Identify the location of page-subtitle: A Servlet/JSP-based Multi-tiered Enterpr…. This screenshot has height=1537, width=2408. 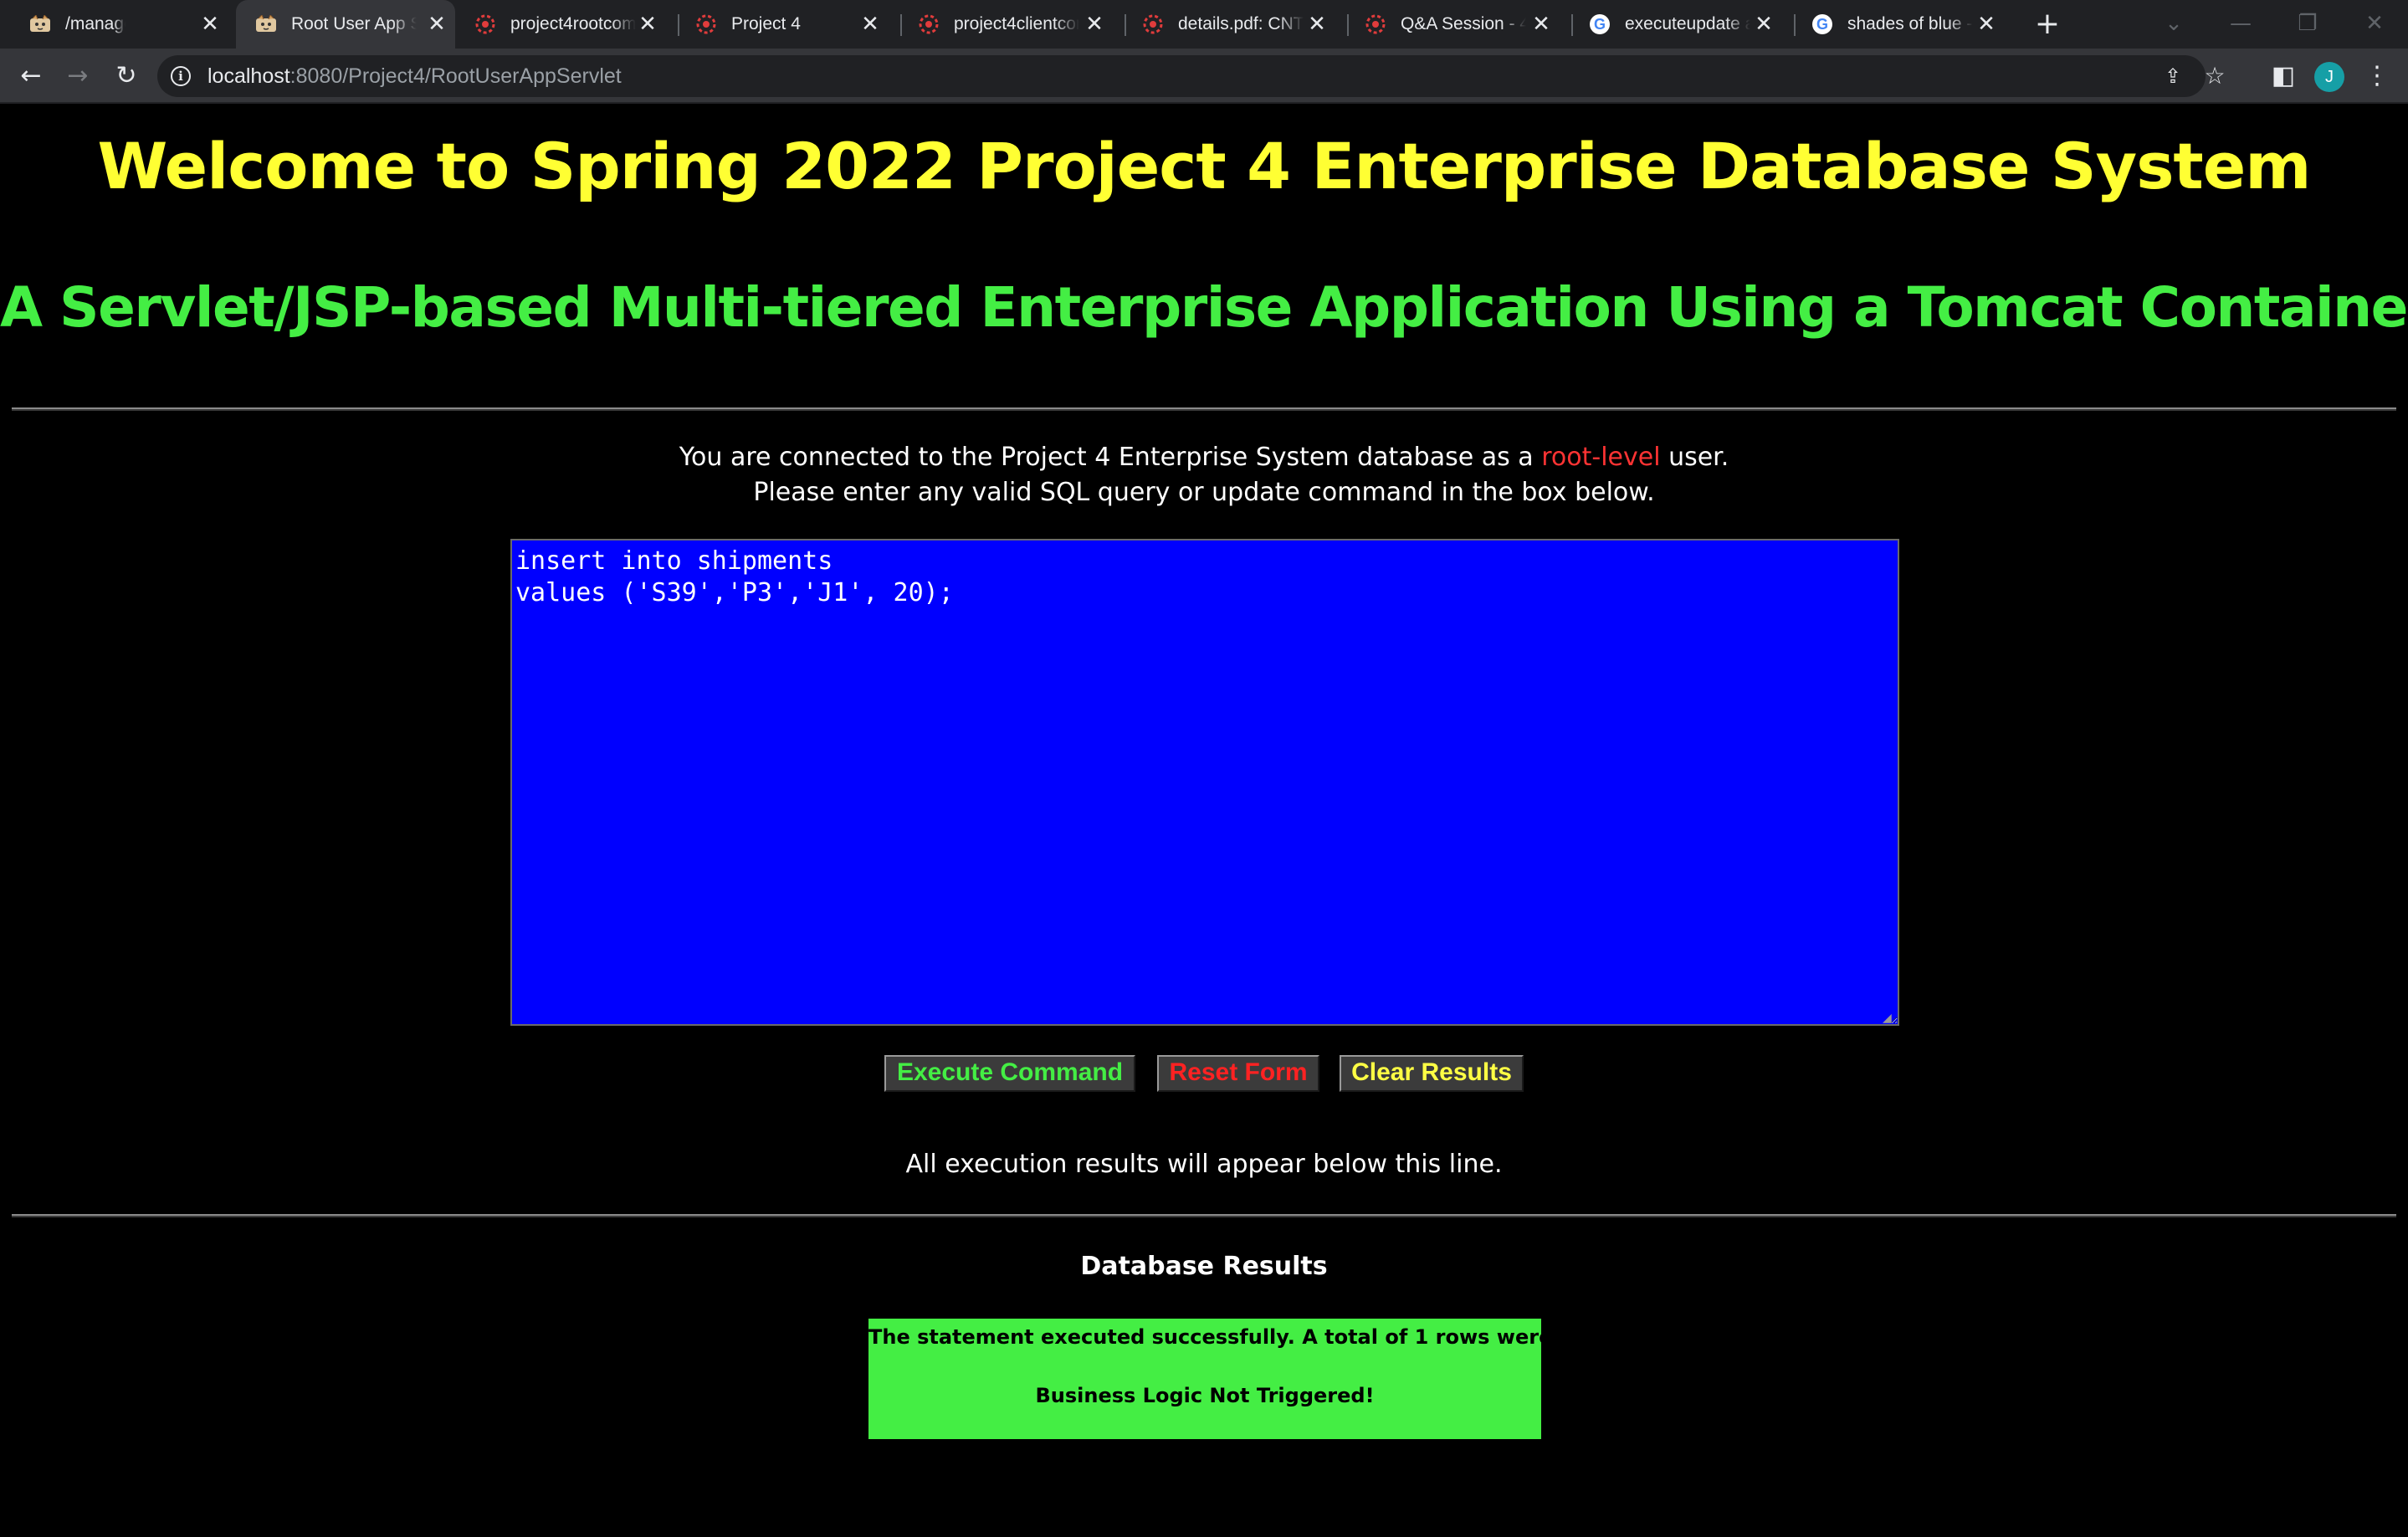
(1204, 307).